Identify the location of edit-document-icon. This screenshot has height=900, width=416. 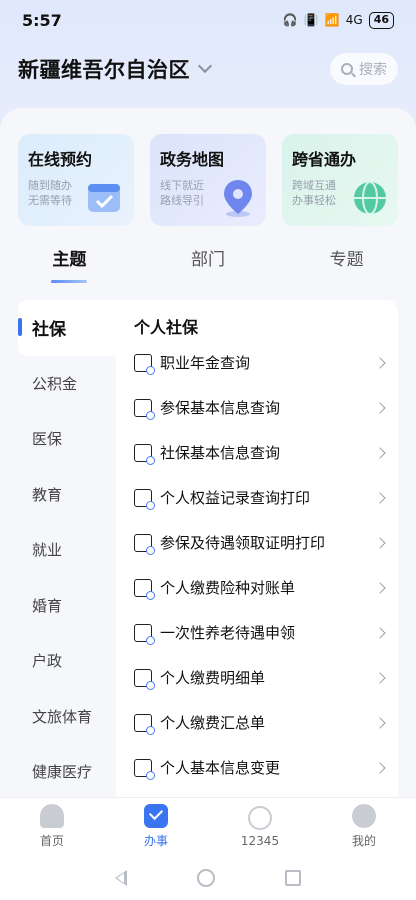
(144, 769).